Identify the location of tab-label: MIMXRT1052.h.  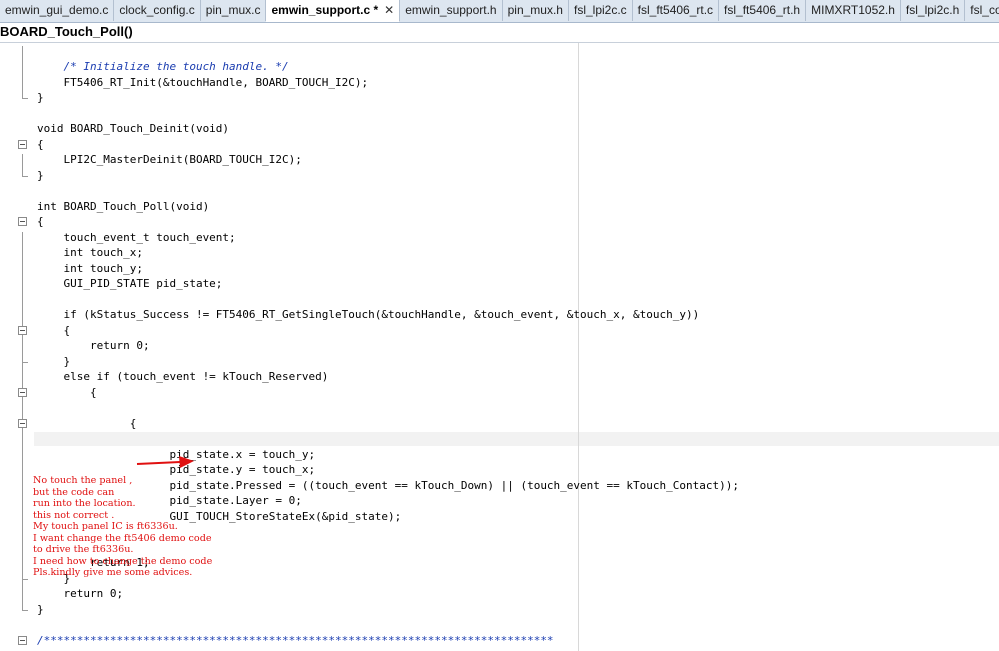
(853, 10).